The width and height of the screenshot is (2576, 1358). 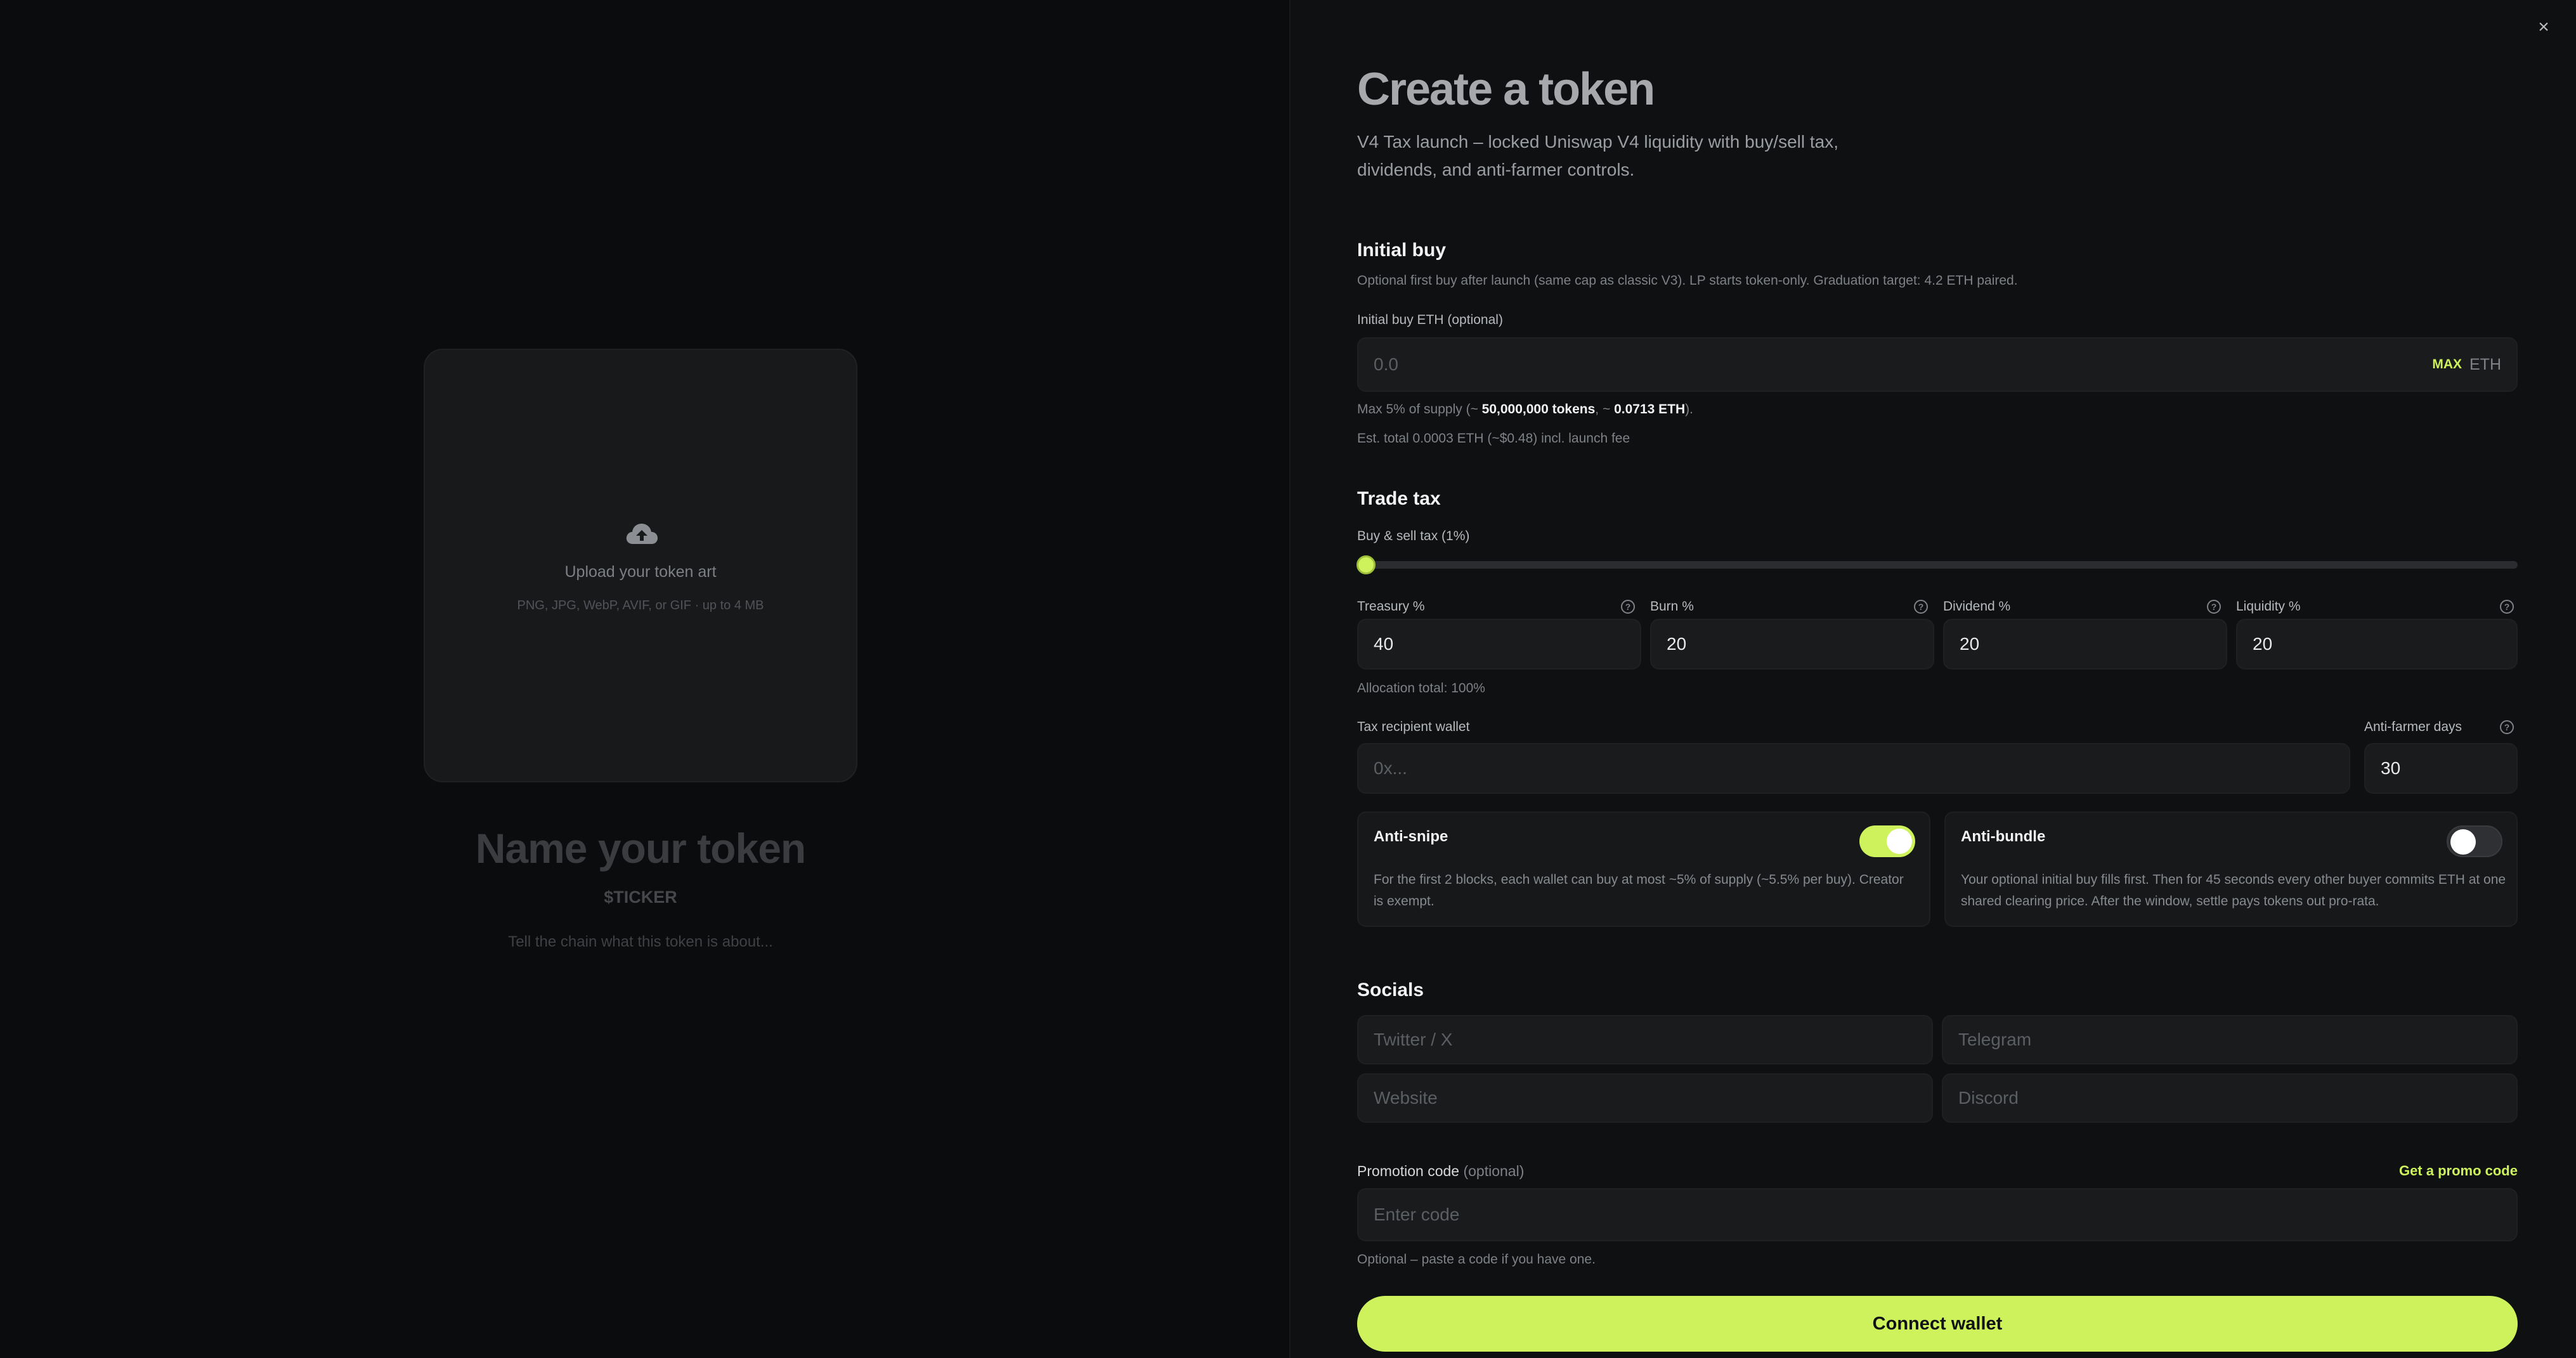 I want to click on upload-title: Upload your token art, so click(x=640, y=572).